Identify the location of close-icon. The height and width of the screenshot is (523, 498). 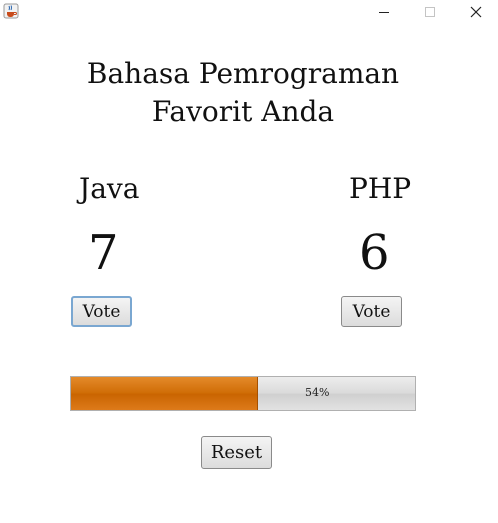
(476, 12).